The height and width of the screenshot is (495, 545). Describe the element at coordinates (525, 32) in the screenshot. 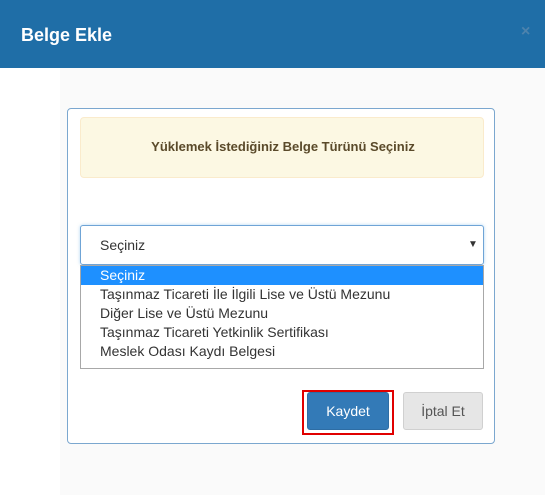

I see `close-icon: ×` at that location.